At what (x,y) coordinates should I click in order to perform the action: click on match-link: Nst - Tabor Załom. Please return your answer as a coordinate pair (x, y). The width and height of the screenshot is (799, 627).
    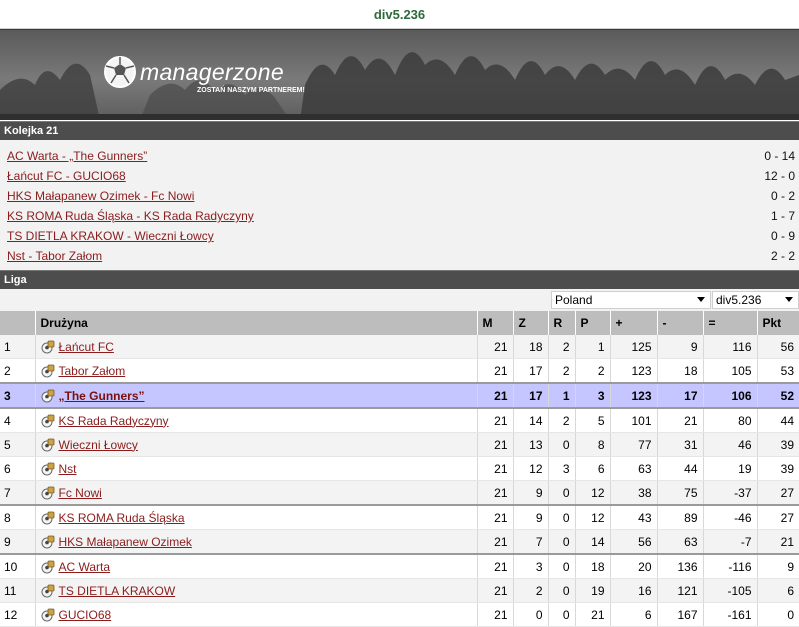
    Looking at the image, I should click on (54, 256).